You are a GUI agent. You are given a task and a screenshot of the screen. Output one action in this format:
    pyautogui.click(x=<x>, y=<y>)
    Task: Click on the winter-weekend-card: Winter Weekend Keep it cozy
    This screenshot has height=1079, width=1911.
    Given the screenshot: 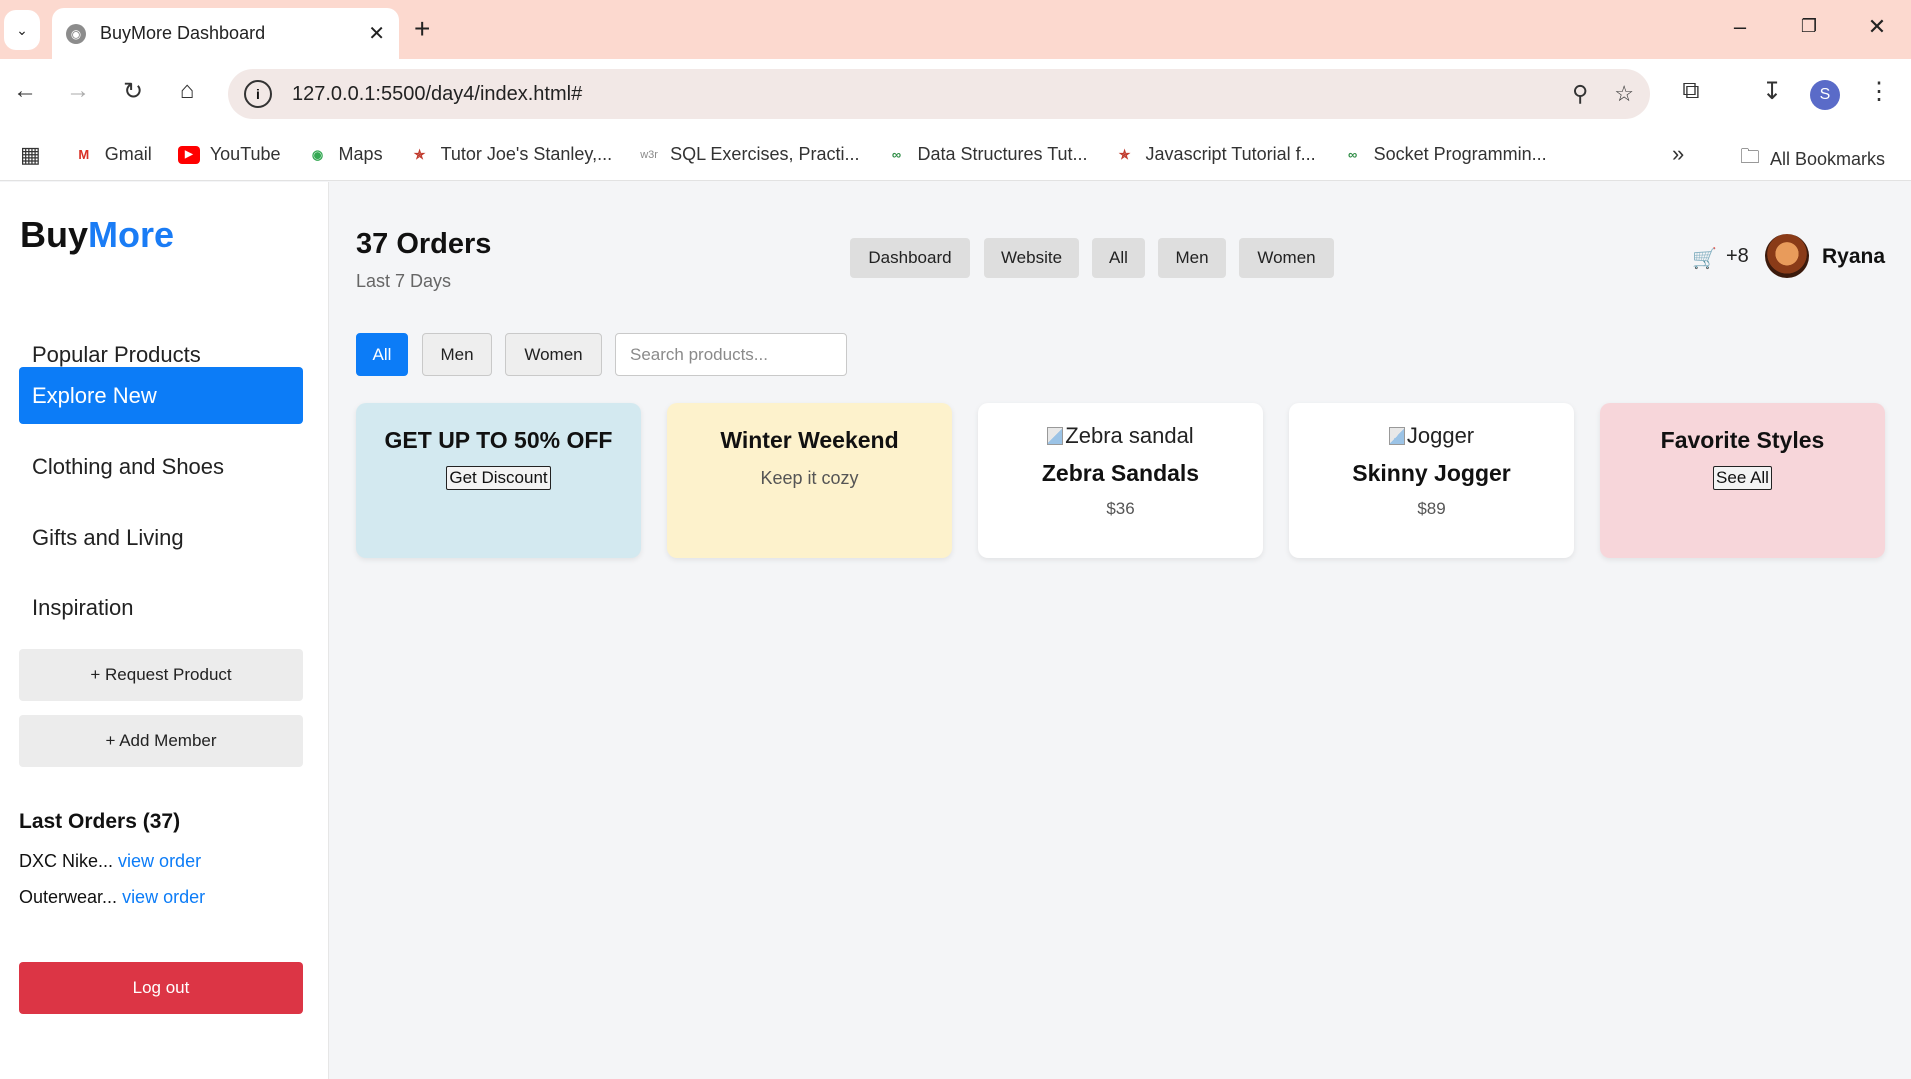 What is the action you would take?
    pyautogui.click(x=809, y=480)
    